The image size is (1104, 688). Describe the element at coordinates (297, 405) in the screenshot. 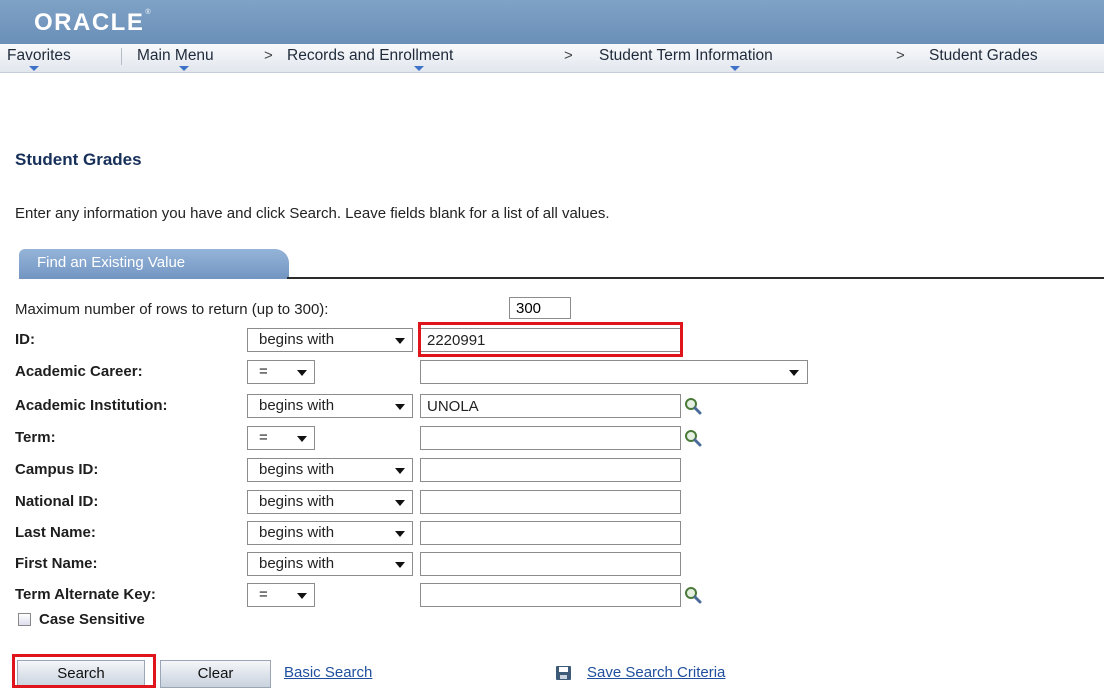

I see `academic-institution-operator-value: begins with` at that location.